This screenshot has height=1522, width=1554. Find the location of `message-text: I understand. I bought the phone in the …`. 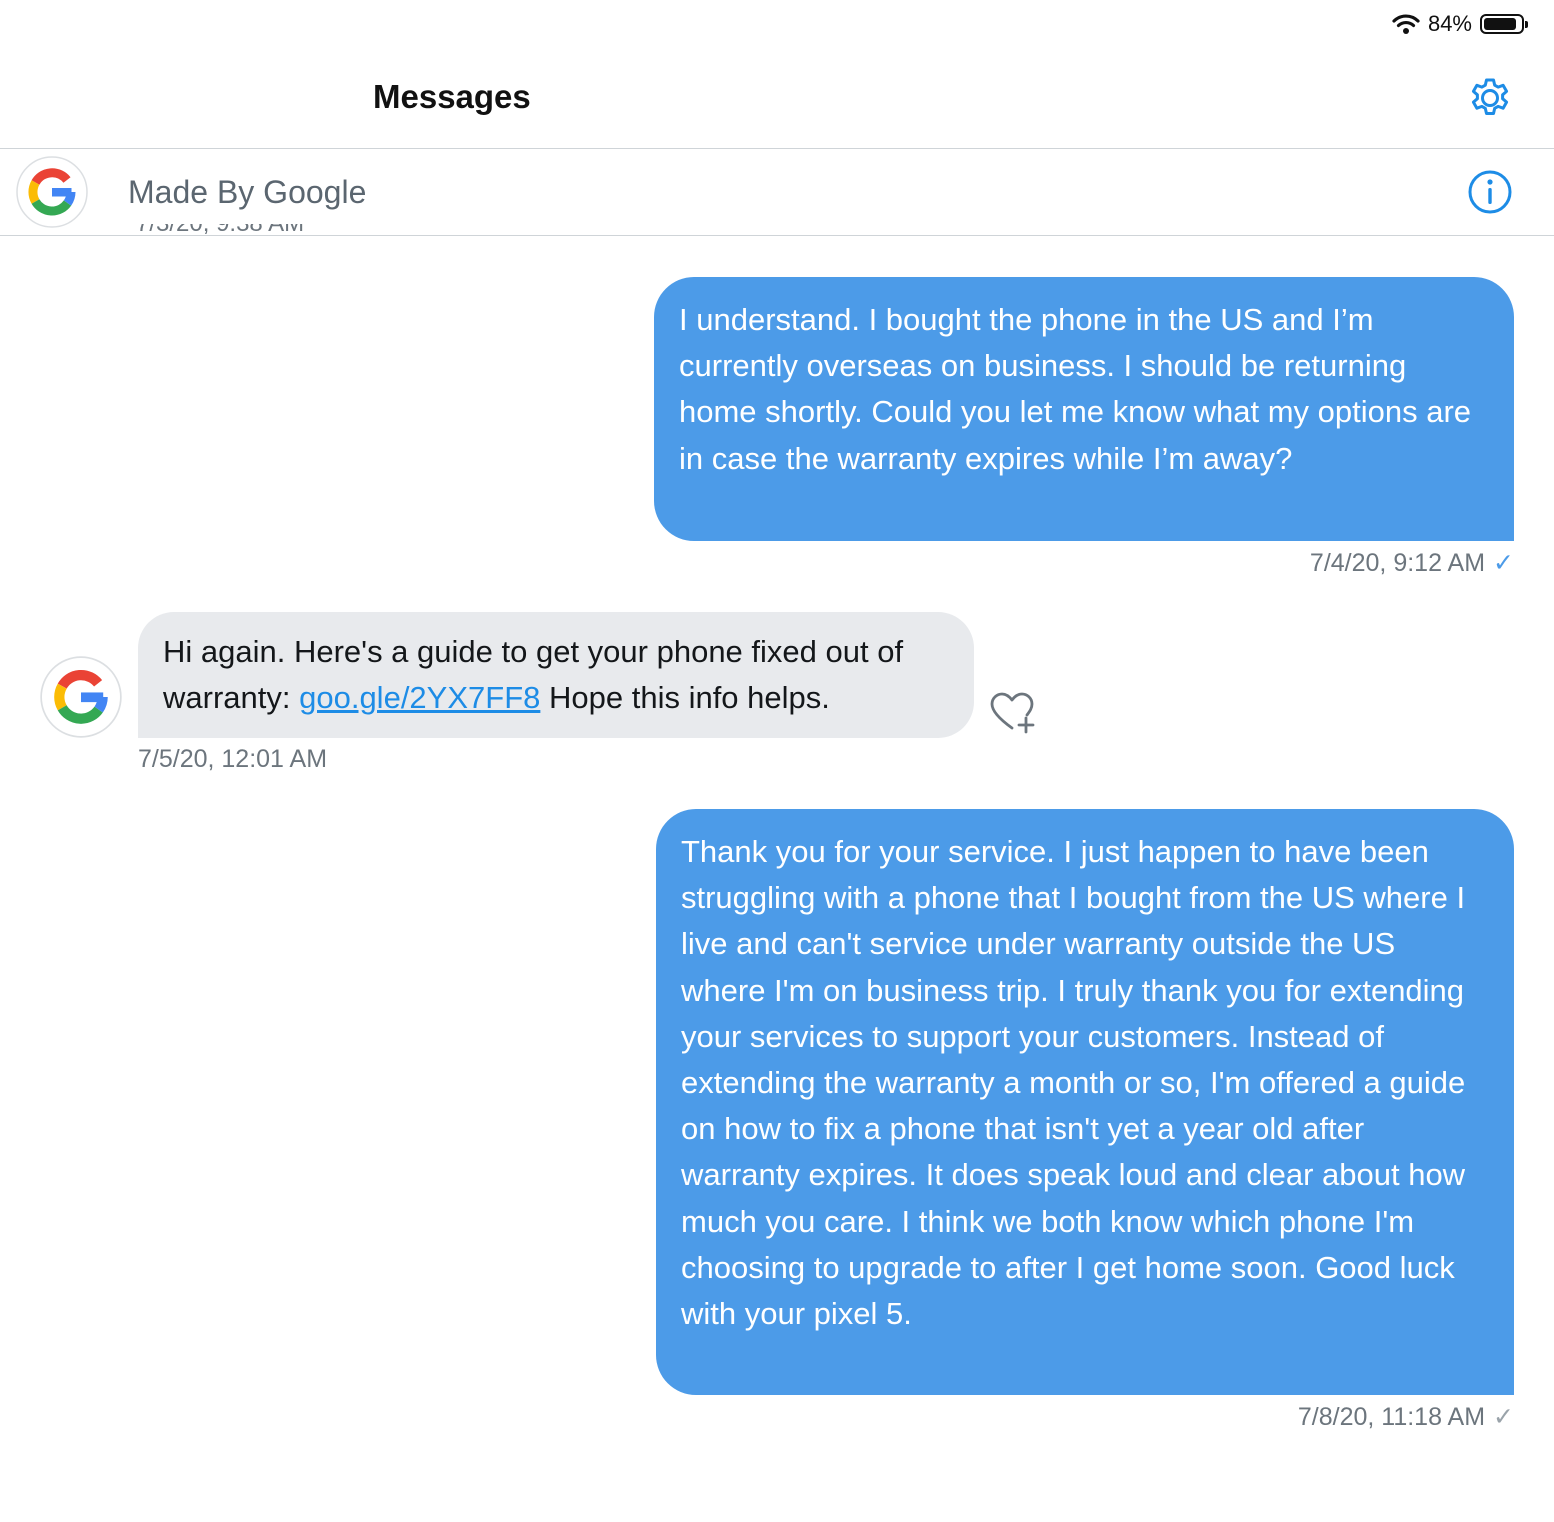

message-text: I understand. I bought the phone in the … is located at coordinates (1075, 389).